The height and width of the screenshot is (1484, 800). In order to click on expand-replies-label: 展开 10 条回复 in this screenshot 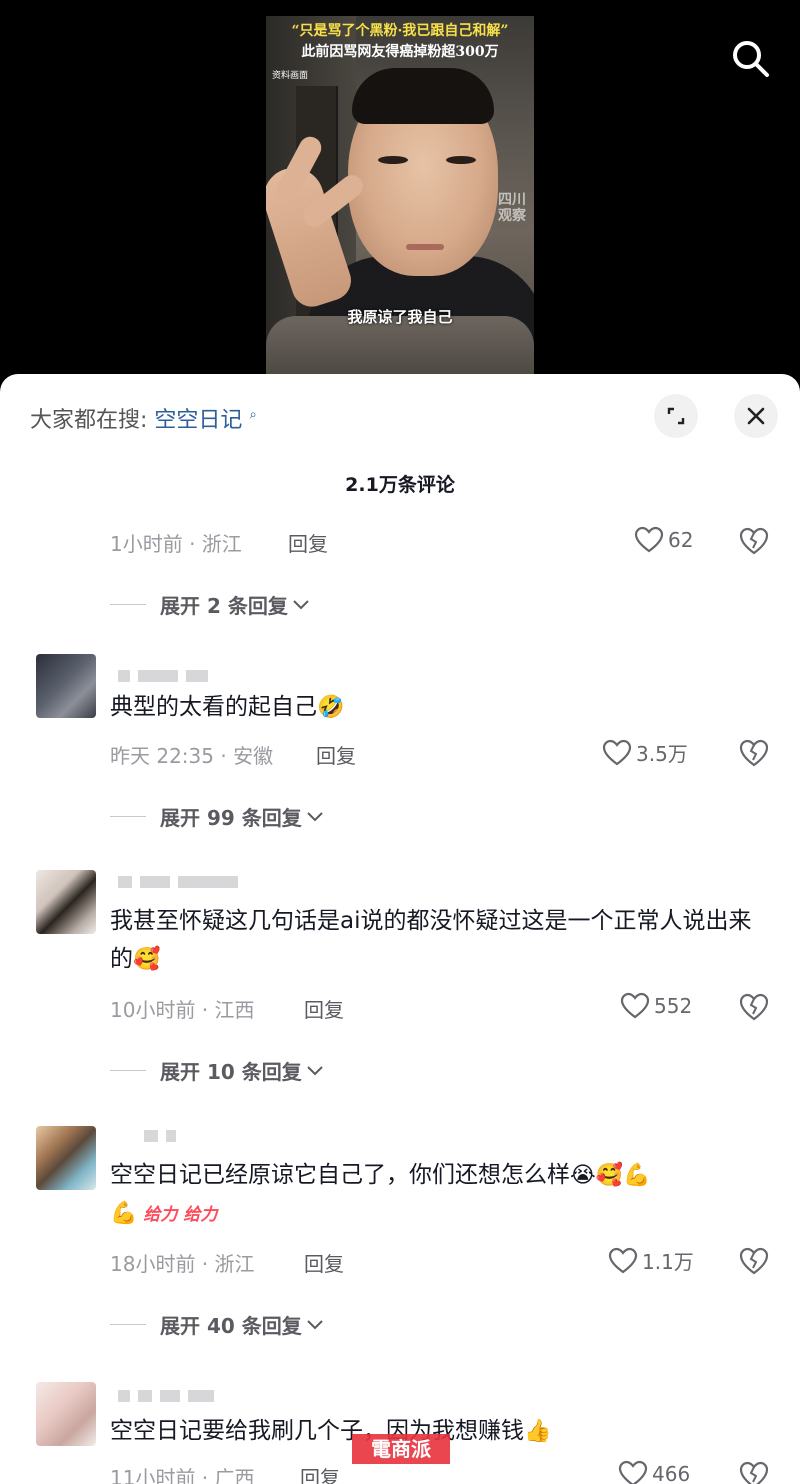, I will do `click(231, 1072)`.